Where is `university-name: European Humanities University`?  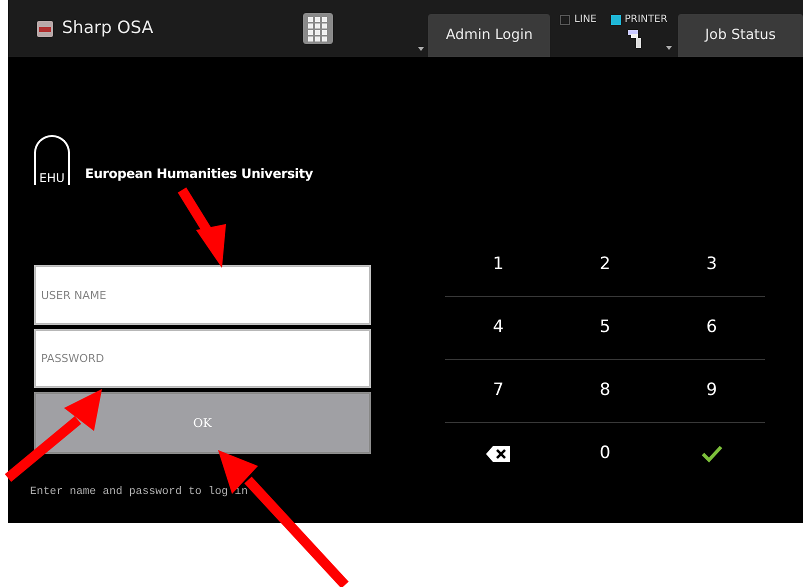
university-name: European Humanities University is located at coordinates (199, 175).